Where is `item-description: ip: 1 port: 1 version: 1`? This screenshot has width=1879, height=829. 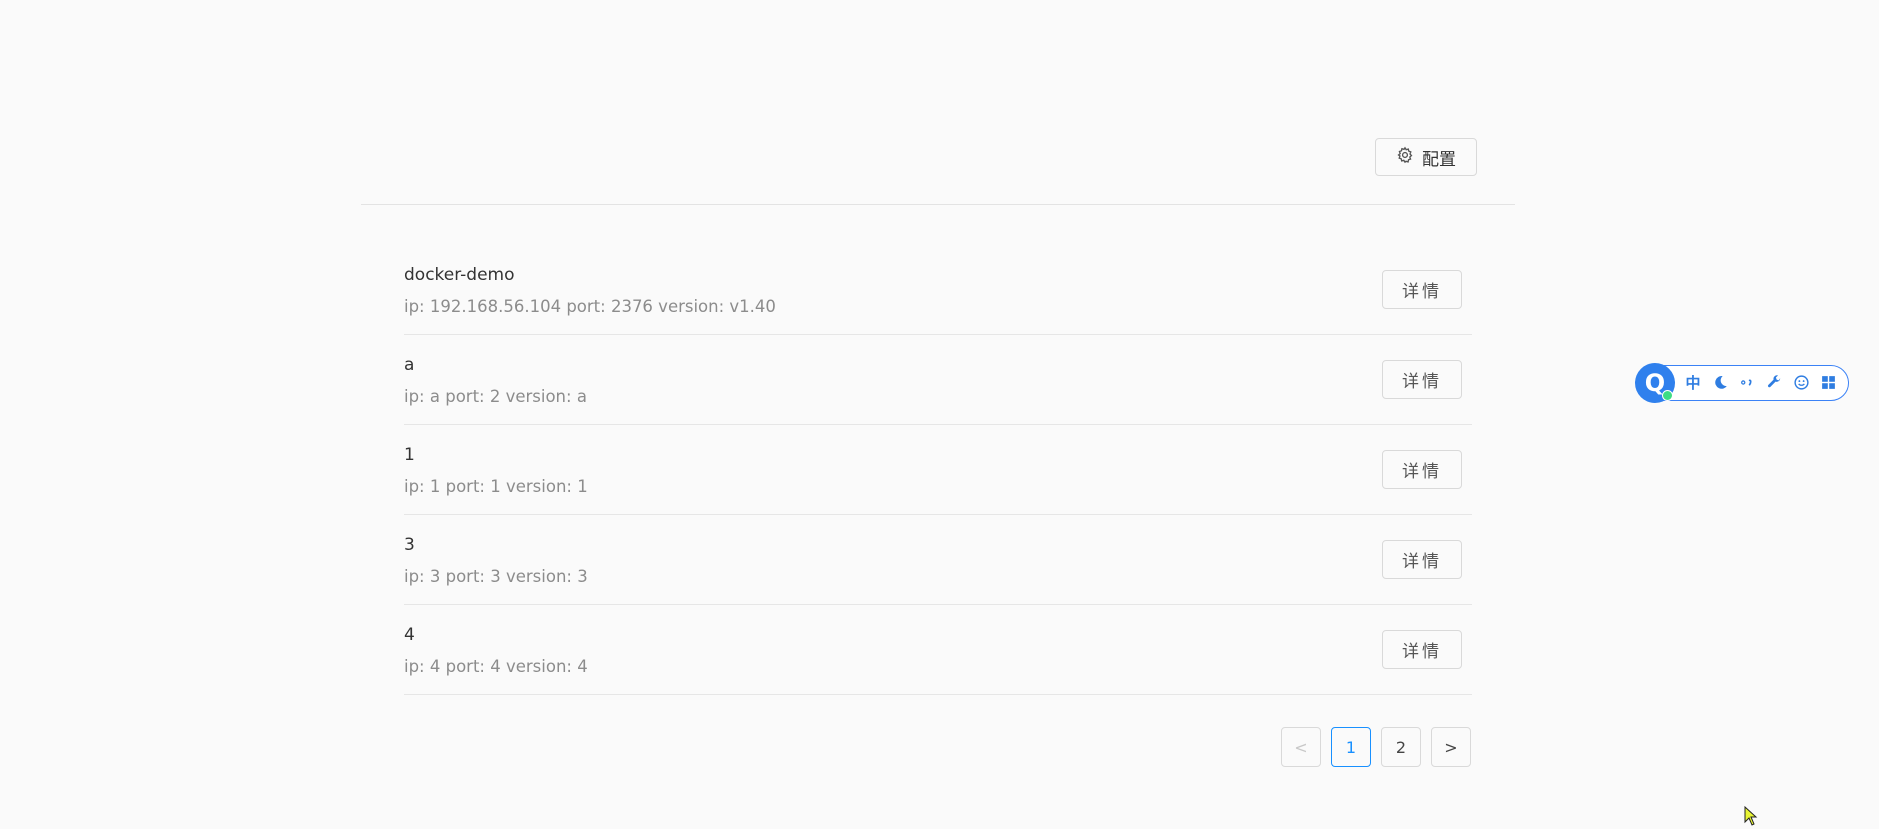 item-description: ip: 1 port: 1 version: 1 is located at coordinates (496, 486).